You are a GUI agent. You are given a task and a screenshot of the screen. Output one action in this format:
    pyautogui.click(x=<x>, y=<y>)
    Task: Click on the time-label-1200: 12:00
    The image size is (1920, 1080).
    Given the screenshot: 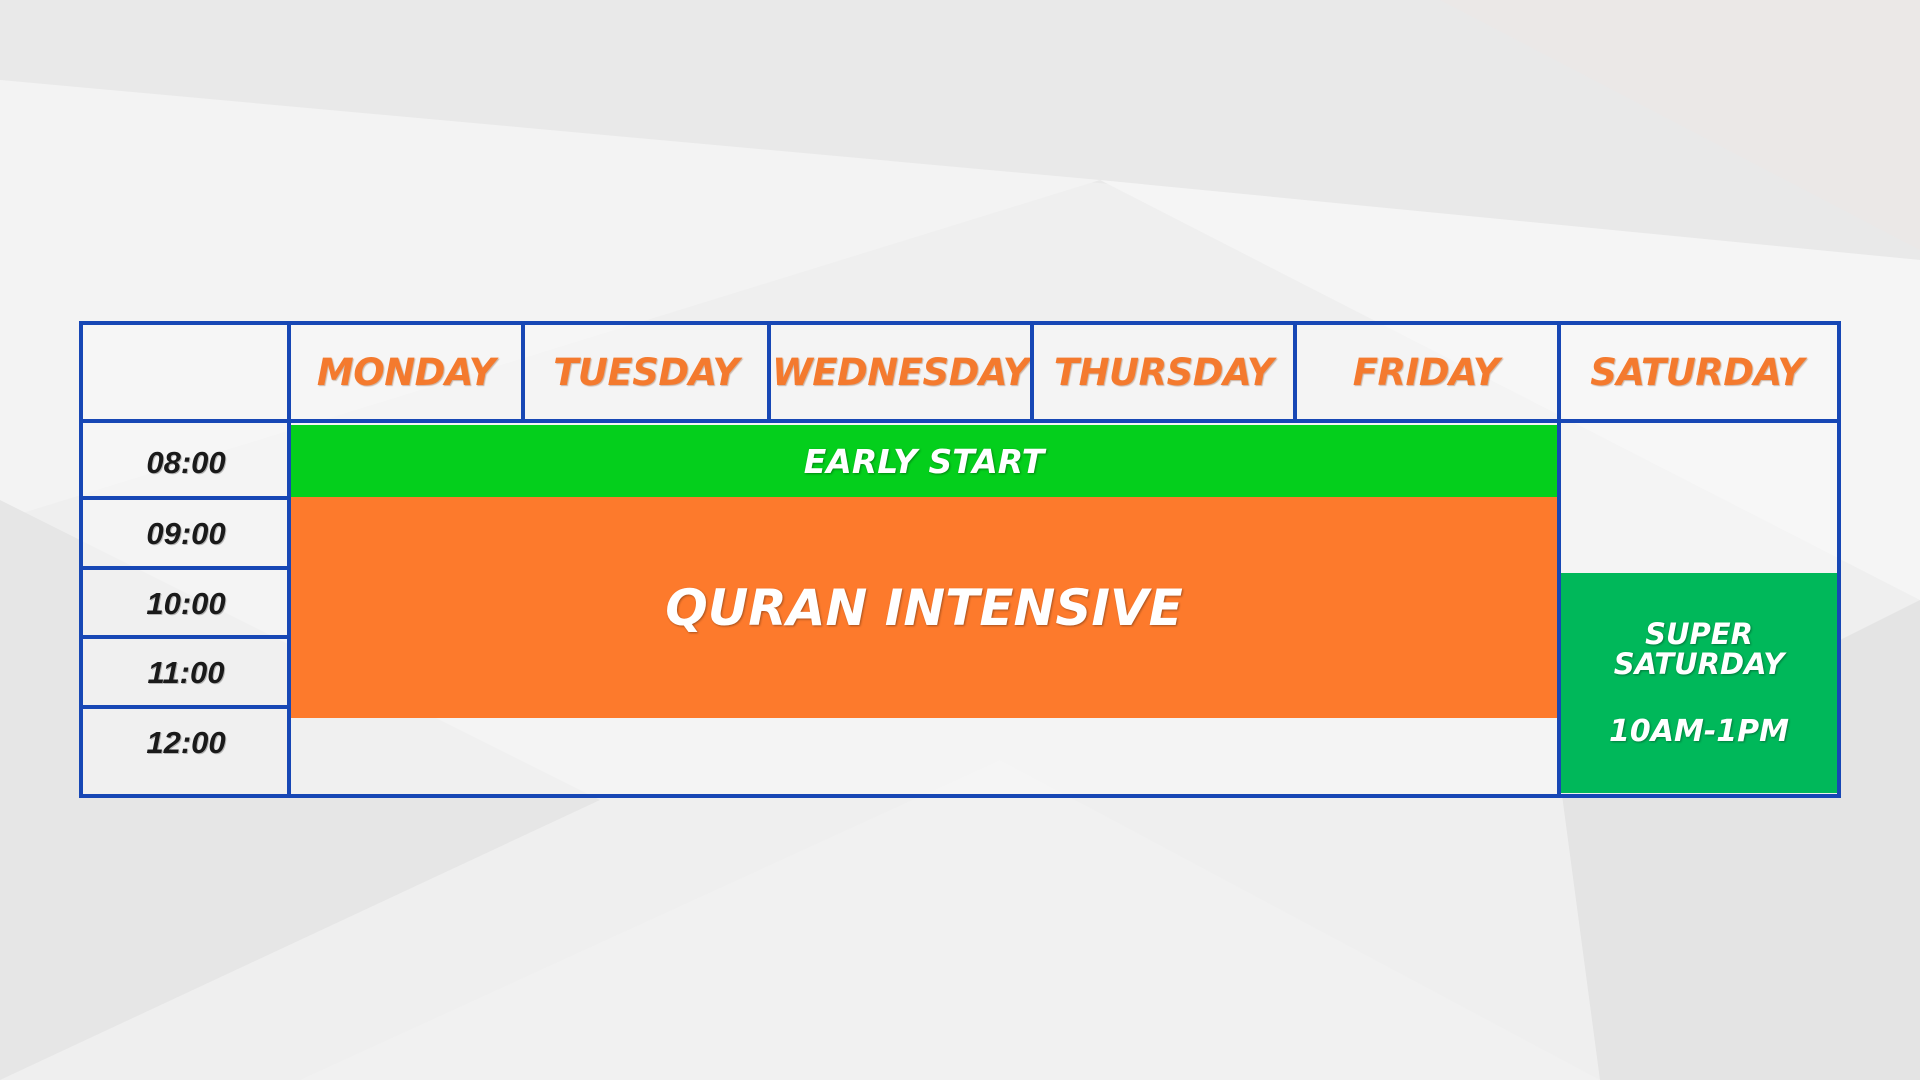 What is the action you would take?
    pyautogui.click(x=186, y=742)
    